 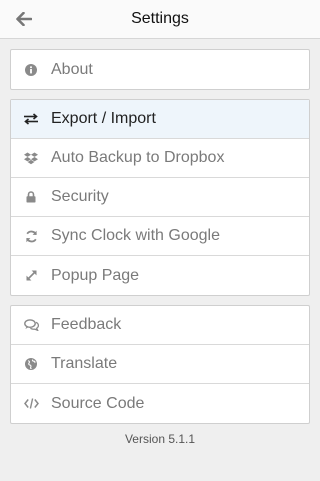 I want to click on settings-group-info: About, so click(x=160, y=69).